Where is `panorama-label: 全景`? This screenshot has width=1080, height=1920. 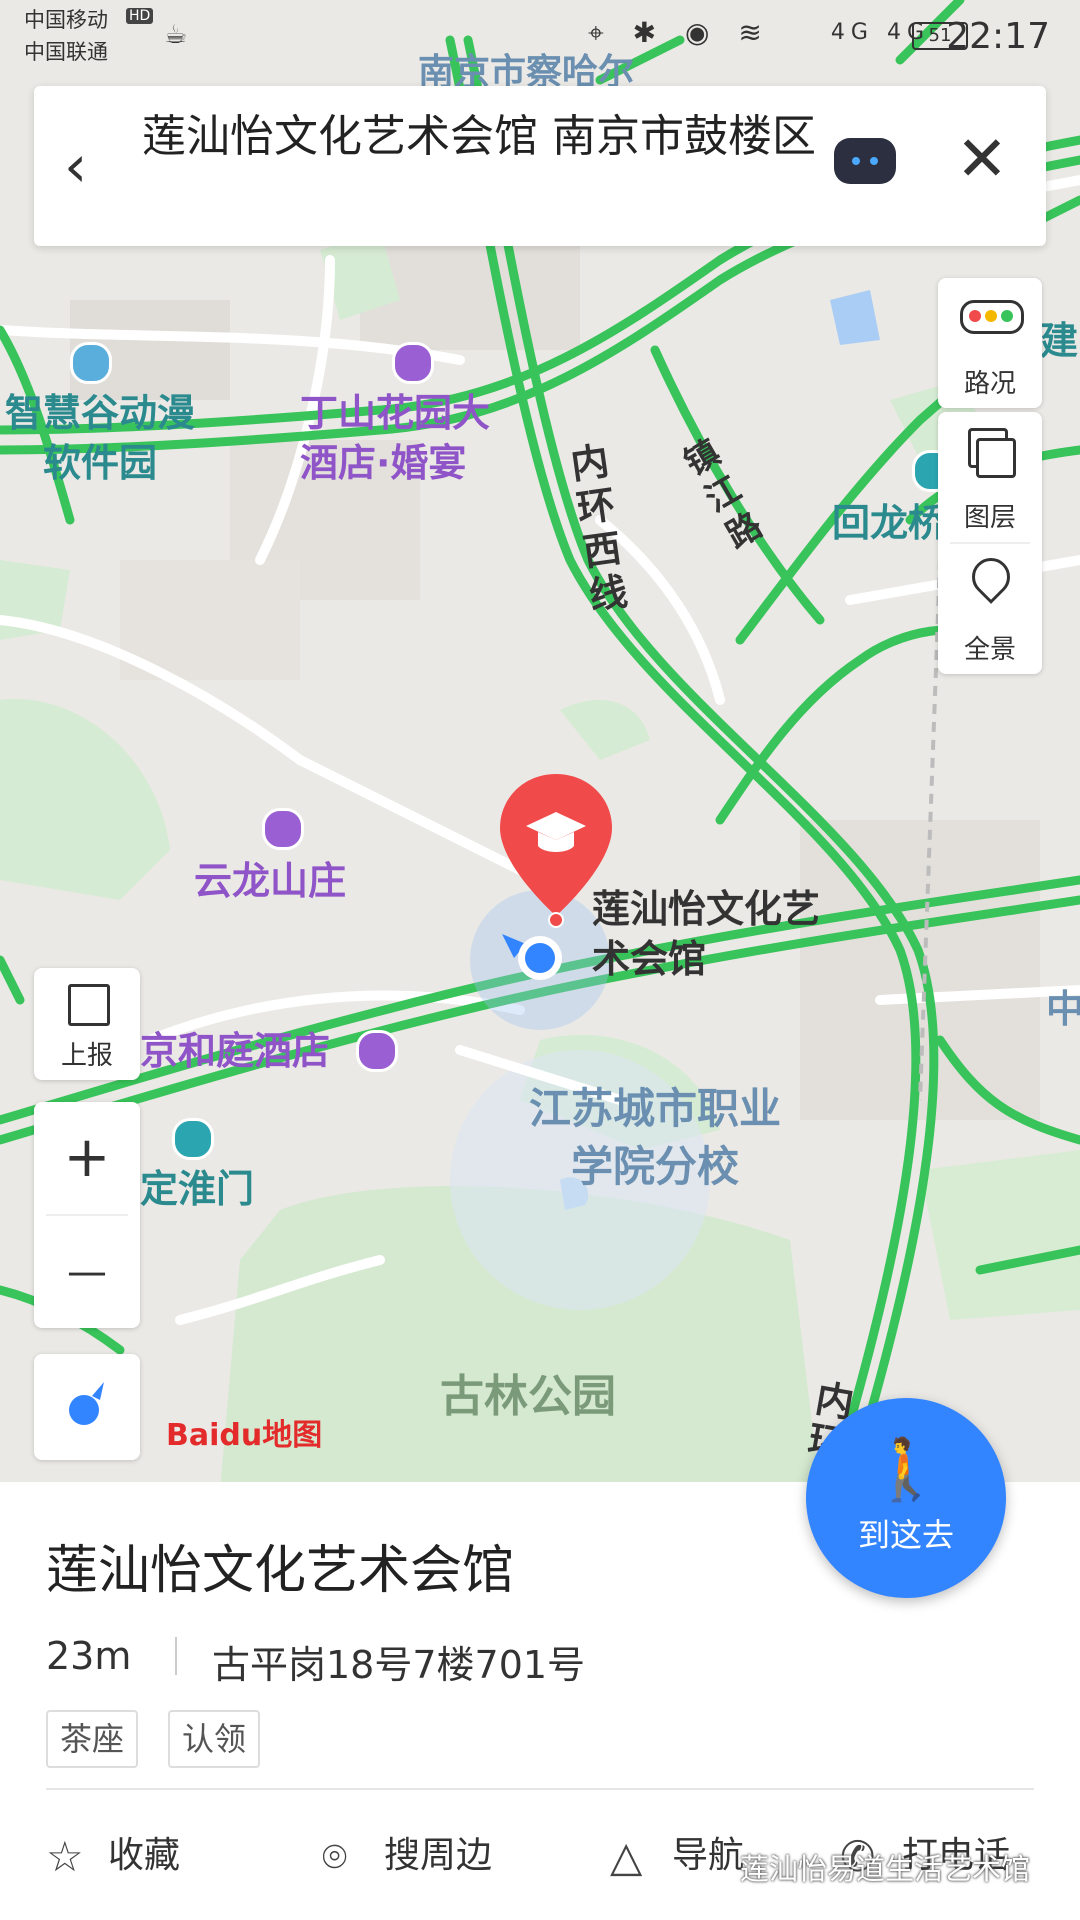
panorama-label: 全景 is located at coordinates (989, 650).